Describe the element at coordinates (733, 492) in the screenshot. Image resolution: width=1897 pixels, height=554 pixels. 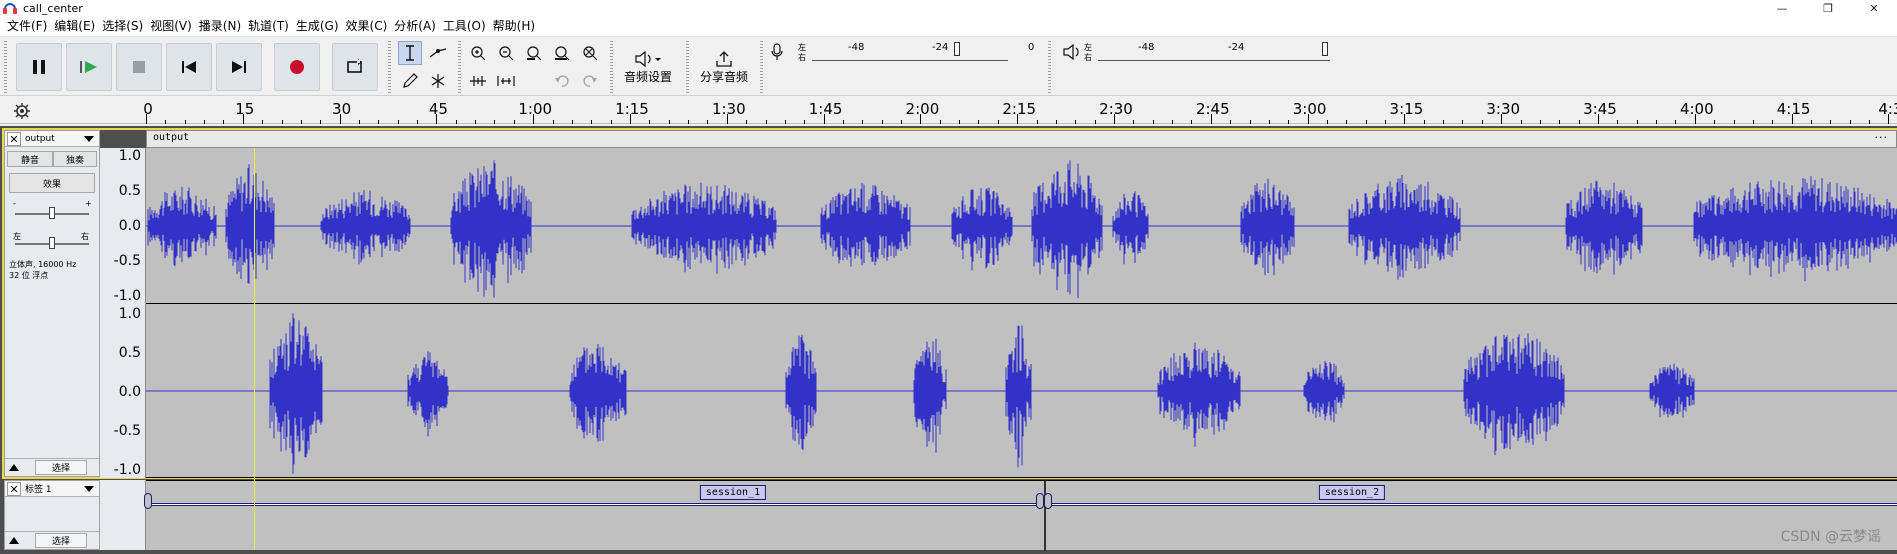
I see `label-session-1: session_1` at that location.